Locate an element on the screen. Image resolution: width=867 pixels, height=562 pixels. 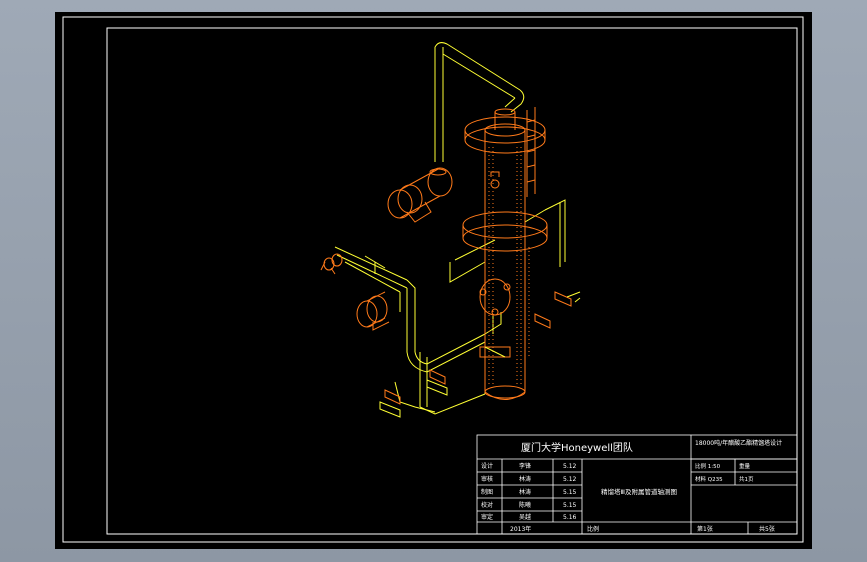
distillation-column is located at coordinates (505, 253).